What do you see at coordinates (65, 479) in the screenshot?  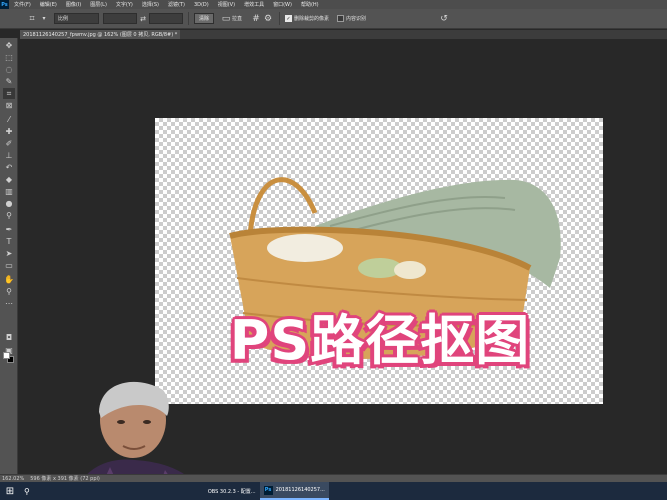 I see `document-info: 596 像素 x 391 像素 (72 ppi)` at bounding box center [65, 479].